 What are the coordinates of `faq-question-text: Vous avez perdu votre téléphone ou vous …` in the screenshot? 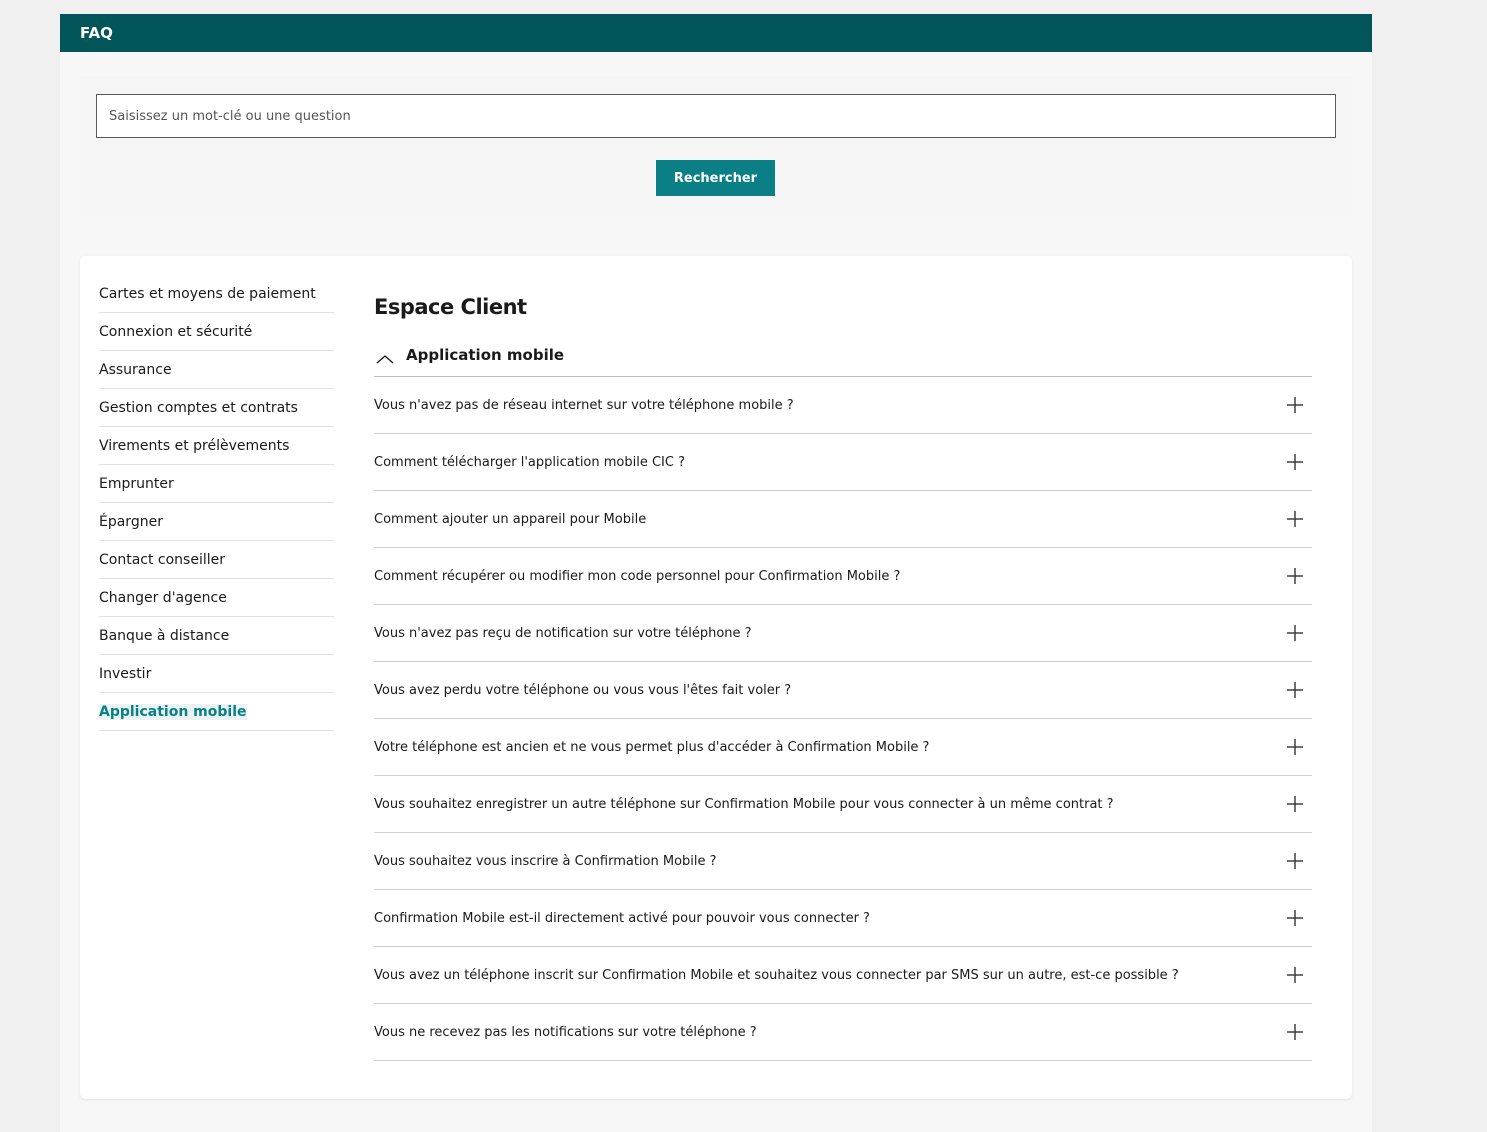 It's located at (583, 690).